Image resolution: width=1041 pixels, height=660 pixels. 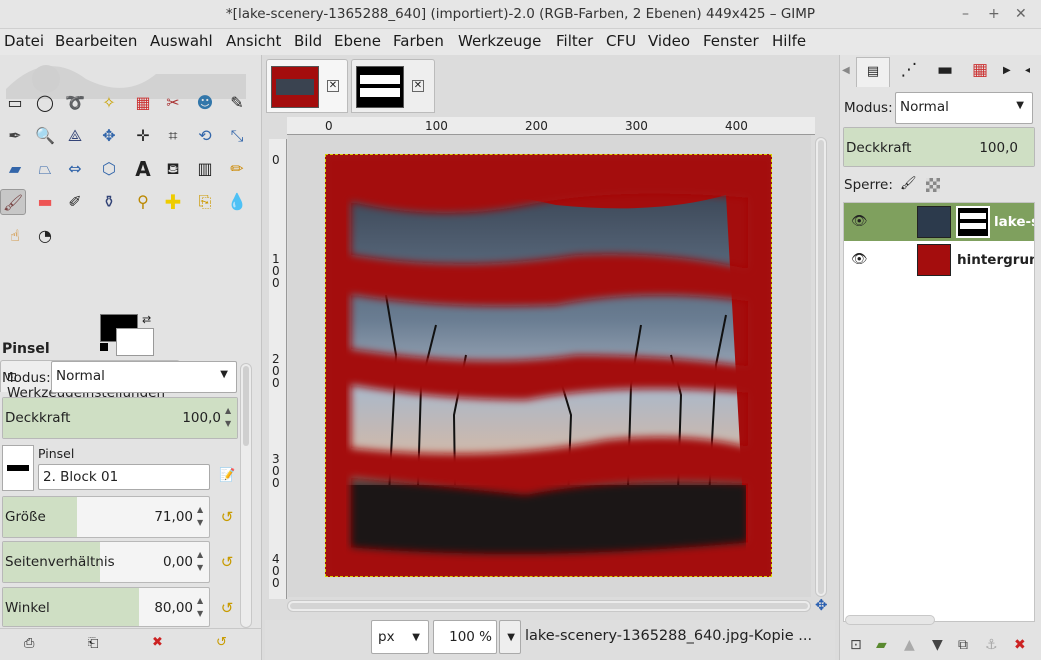 What do you see at coordinates (574, 41) in the screenshot?
I see `menu-filter: Filter` at bounding box center [574, 41].